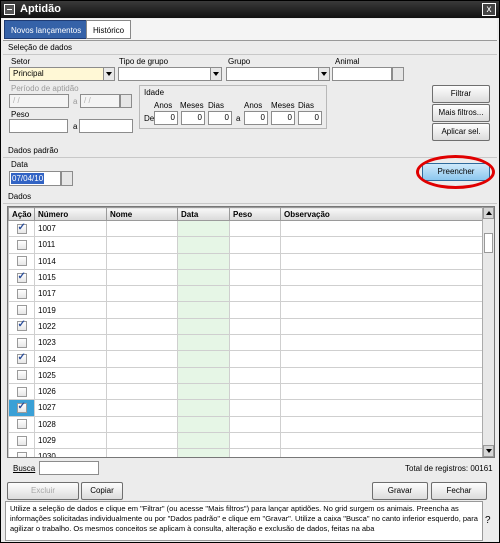 The width and height of the screenshot is (500, 543). I want to click on idade-dias-to: 0, so click(310, 118).